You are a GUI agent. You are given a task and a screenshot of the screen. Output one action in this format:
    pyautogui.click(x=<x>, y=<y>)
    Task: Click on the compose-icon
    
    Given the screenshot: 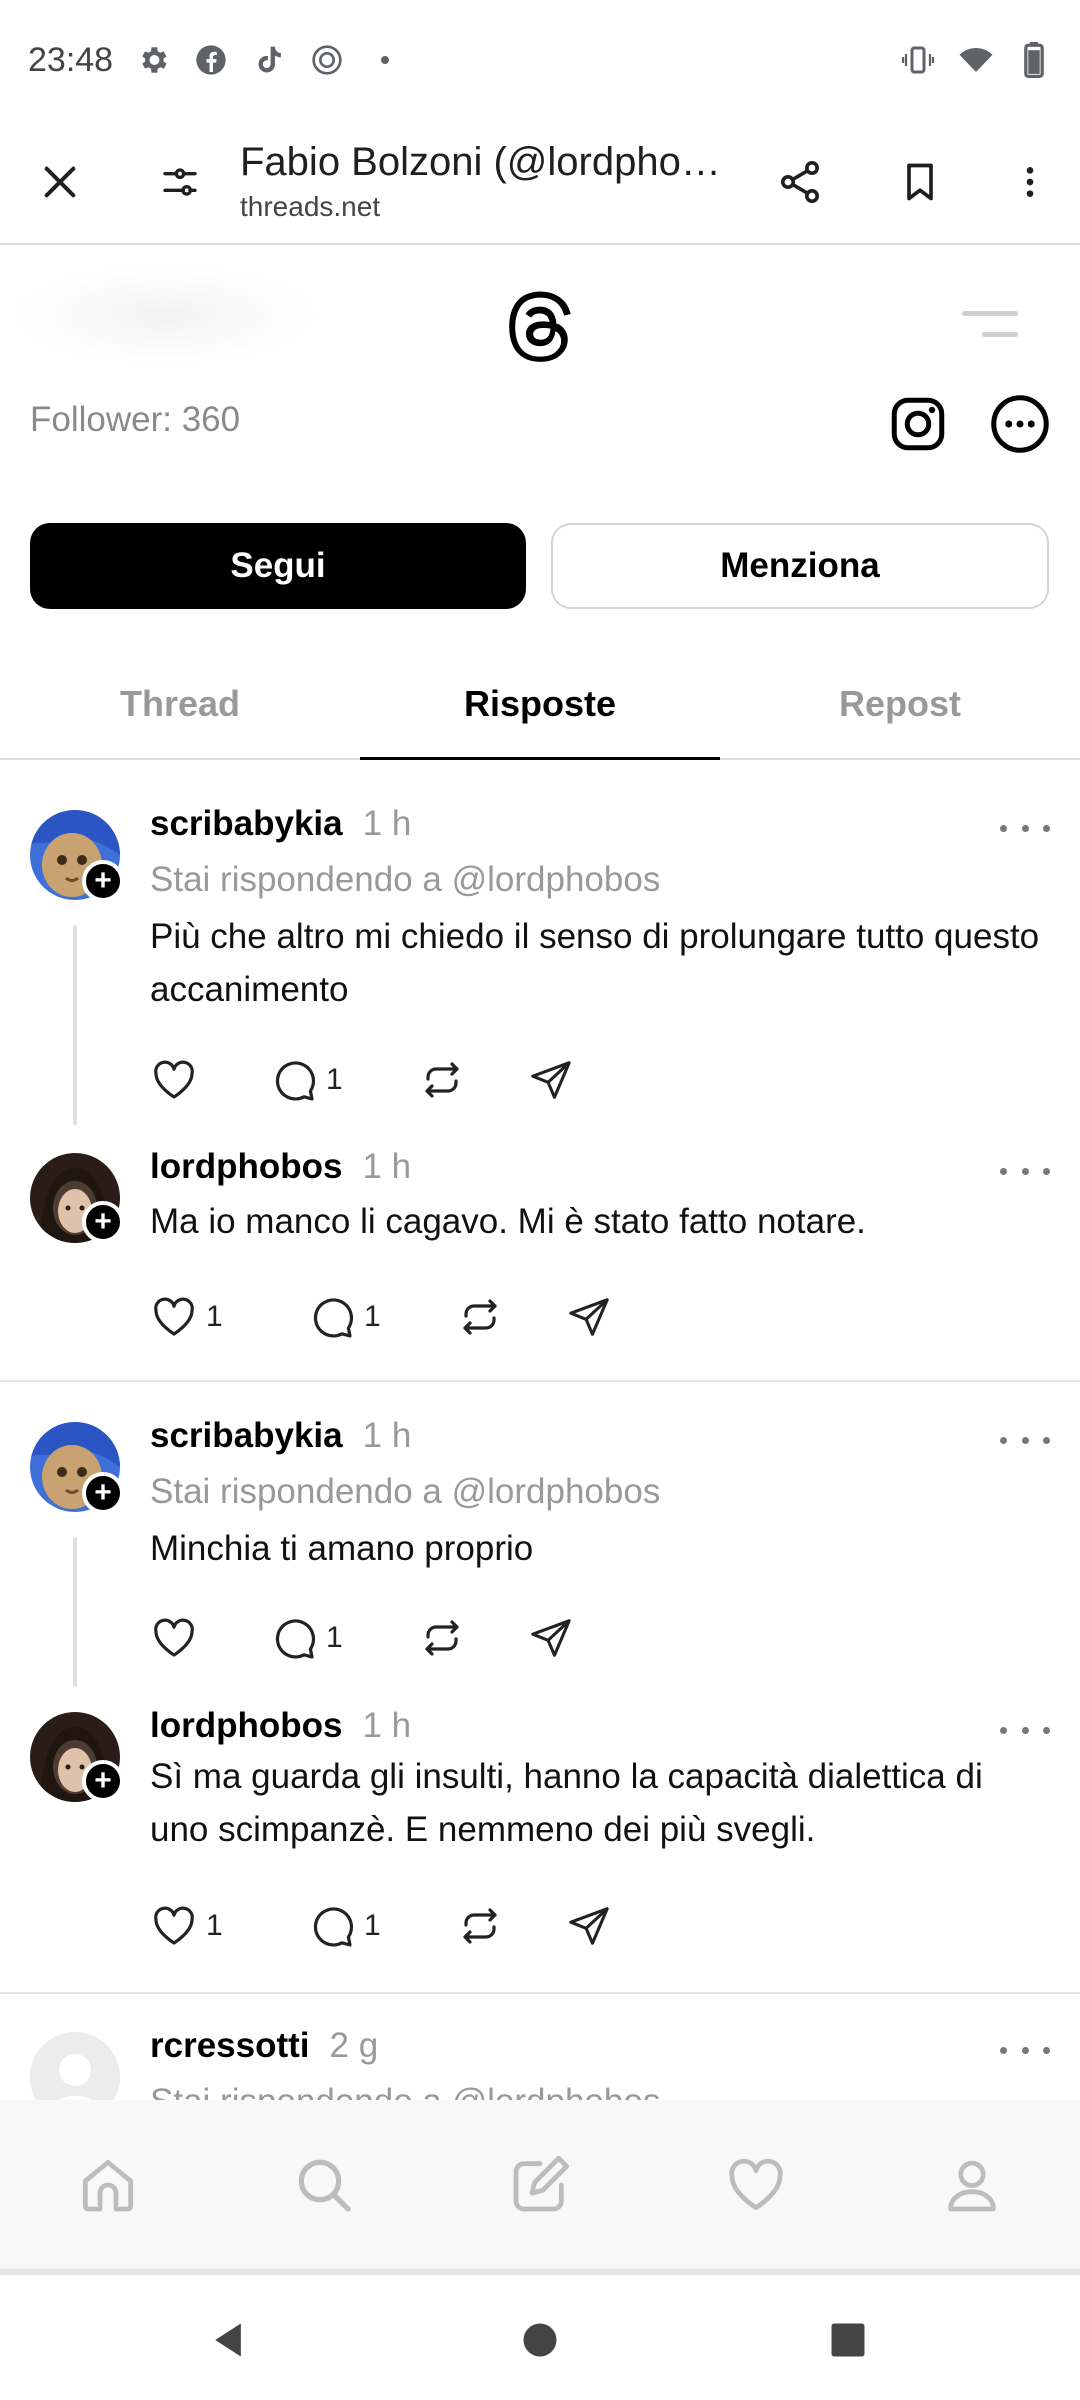 What is the action you would take?
    pyautogui.click(x=541, y=2183)
    